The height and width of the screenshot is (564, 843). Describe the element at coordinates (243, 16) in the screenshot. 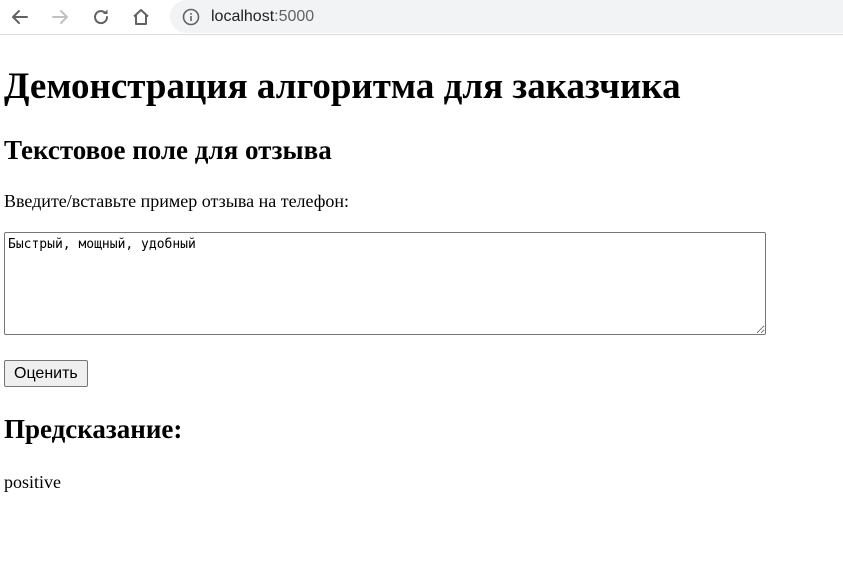

I see `url-host: localhost` at that location.